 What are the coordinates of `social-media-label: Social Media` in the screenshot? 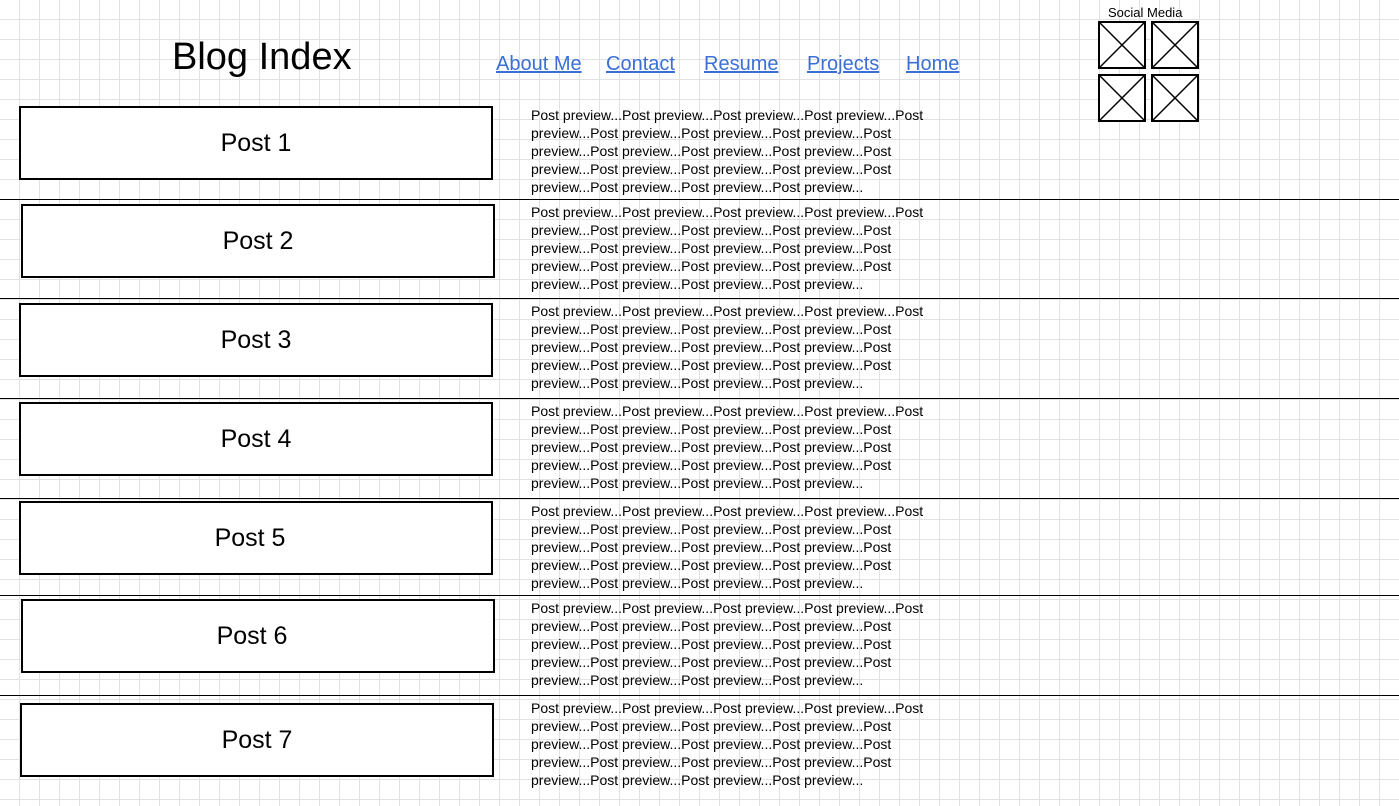 It's located at (1145, 12).